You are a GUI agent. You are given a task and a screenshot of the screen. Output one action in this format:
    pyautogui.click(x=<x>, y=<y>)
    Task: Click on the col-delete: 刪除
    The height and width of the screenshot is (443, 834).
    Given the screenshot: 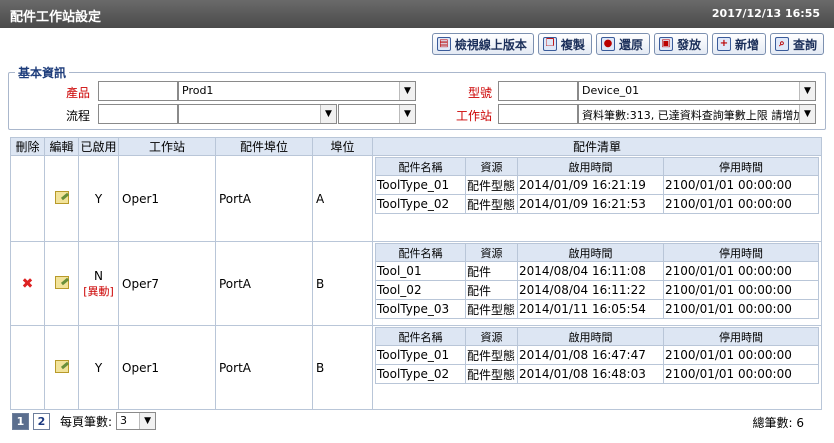 What is the action you would take?
    pyautogui.click(x=27, y=146)
    